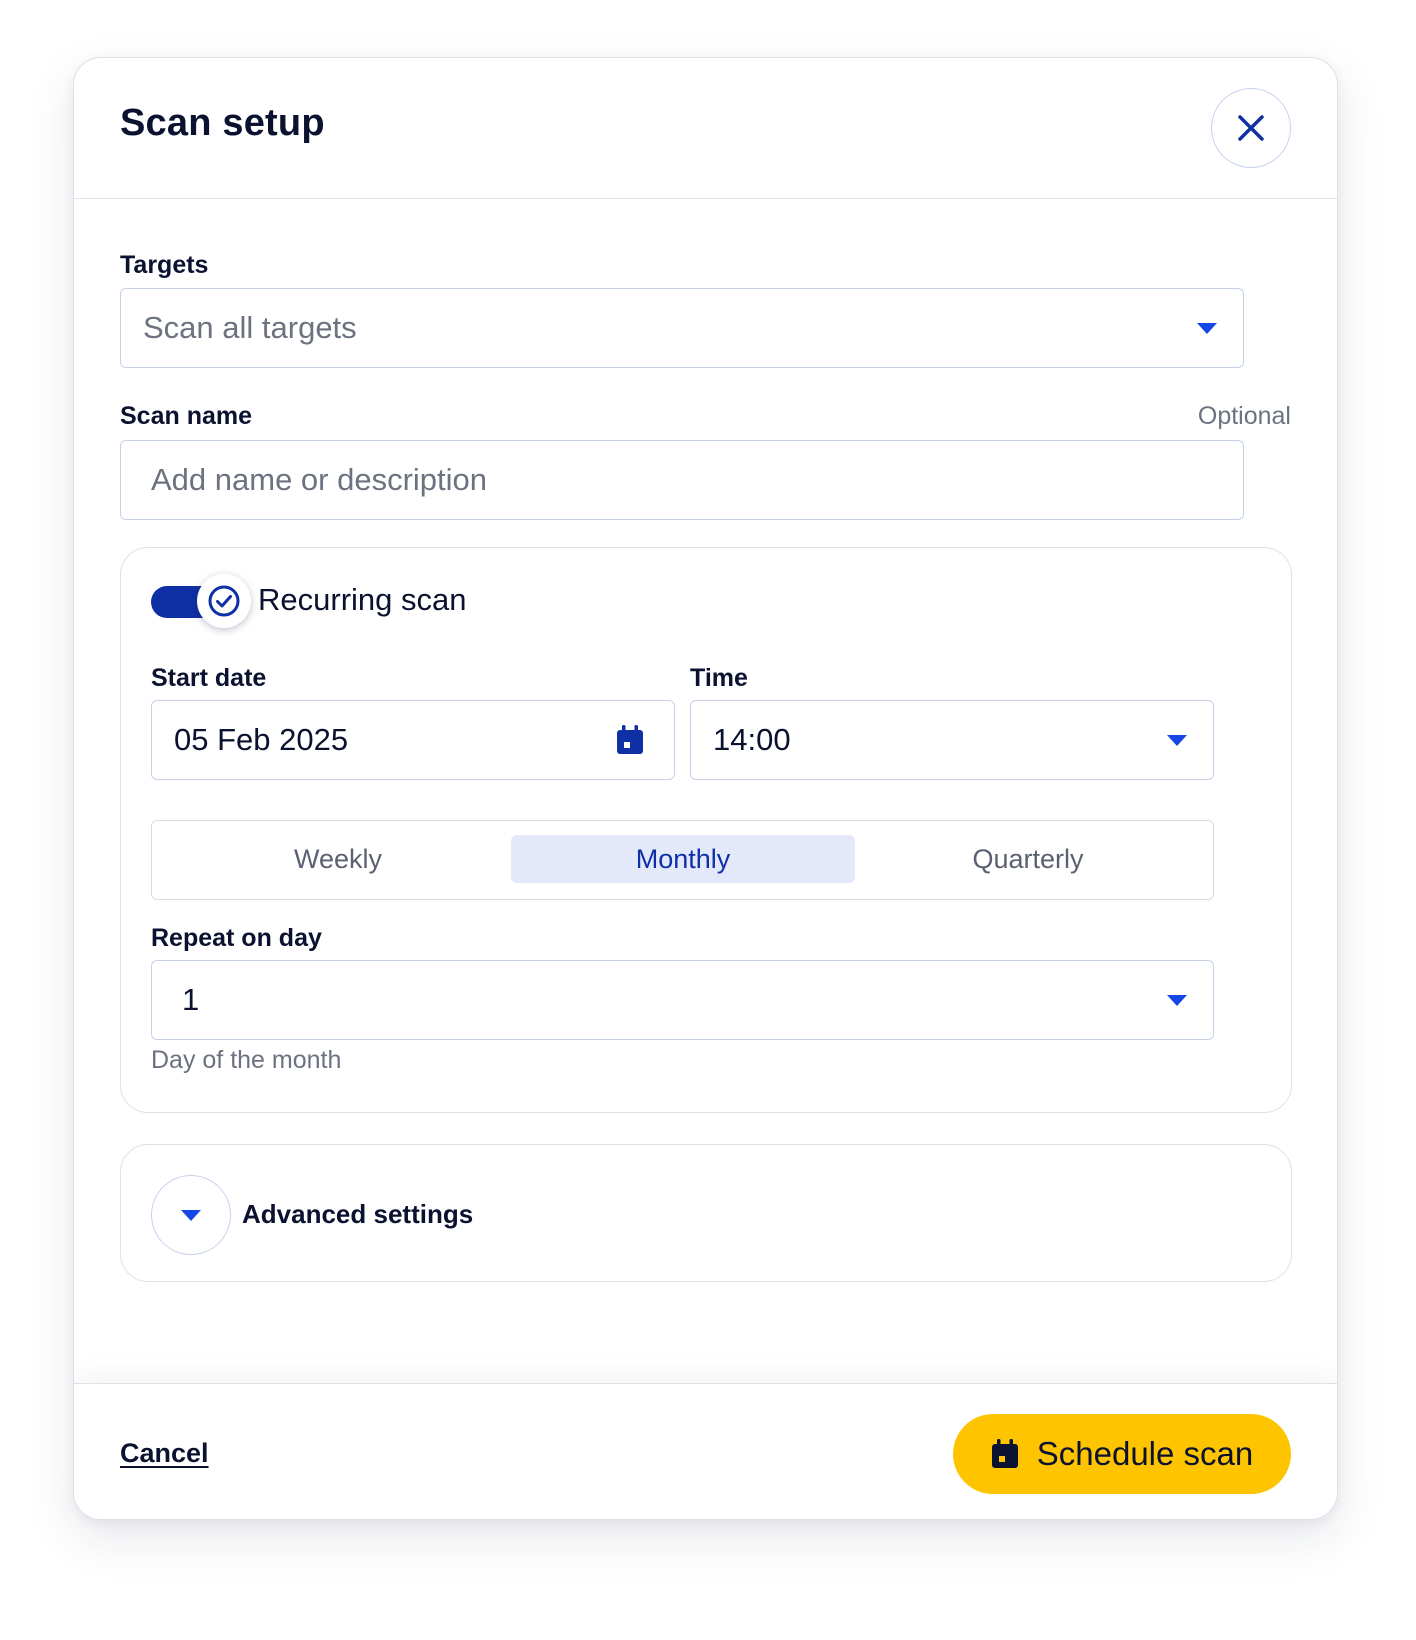 This screenshot has height=1640, width=1416. What do you see at coordinates (250, 327) in the screenshot?
I see `targets-value: Scan all targets` at bounding box center [250, 327].